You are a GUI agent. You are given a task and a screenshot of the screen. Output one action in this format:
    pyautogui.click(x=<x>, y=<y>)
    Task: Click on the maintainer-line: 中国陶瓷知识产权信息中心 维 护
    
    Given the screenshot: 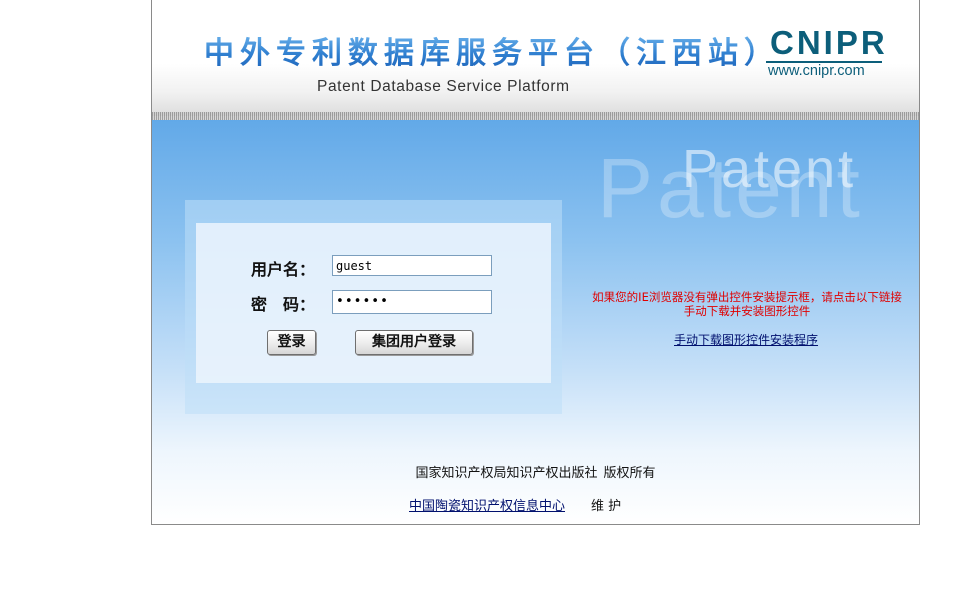 What is the action you would take?
    pyautogui.click(x=515, y=504)
    